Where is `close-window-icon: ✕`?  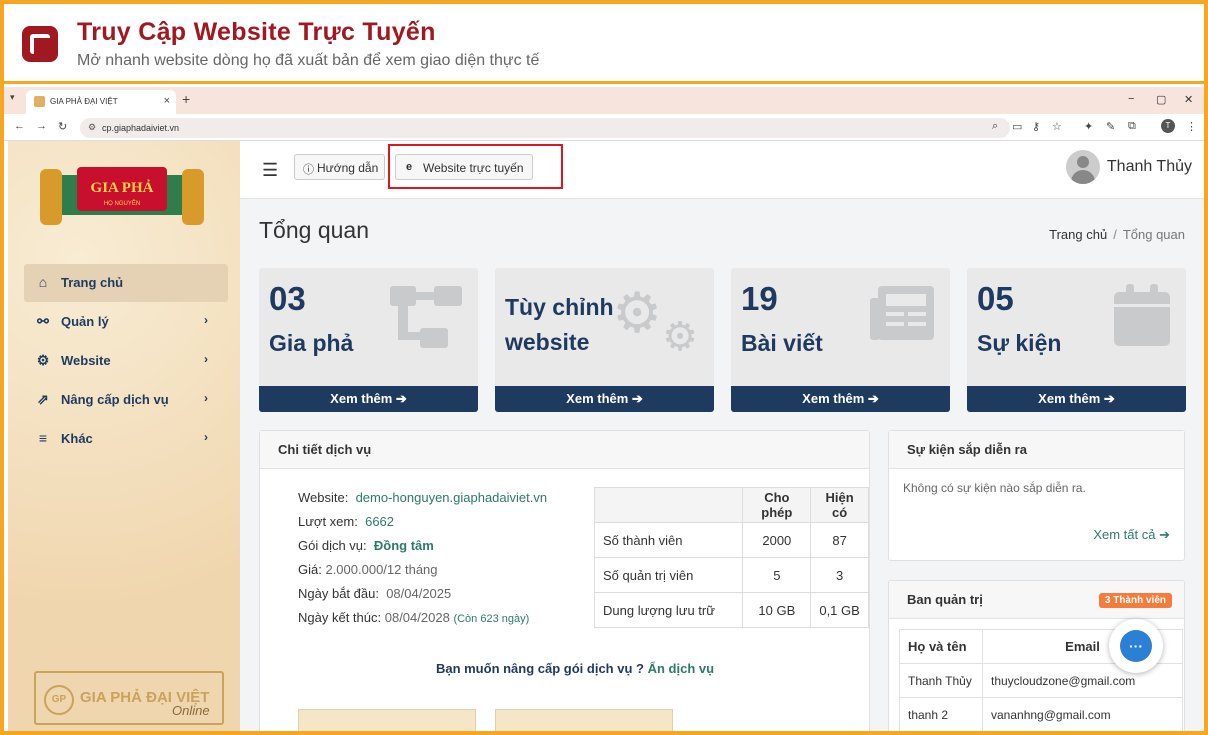 close-window-icon: ✕ is located at coordinates (1188, 99).